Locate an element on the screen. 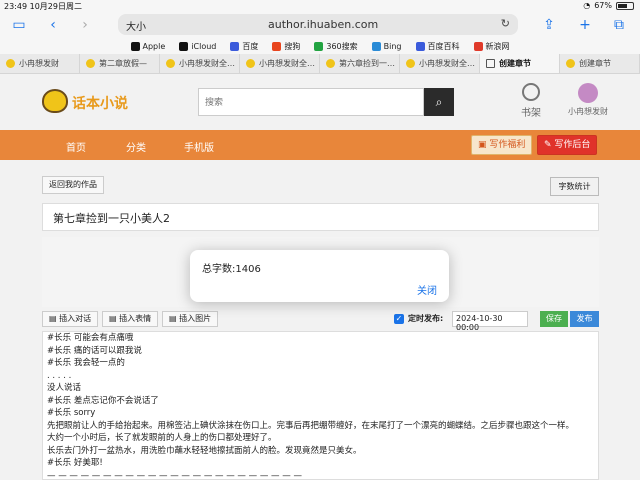 The width and height of the screenshot is (640, 480). reader-size-text: 大小 is located at coordinates (136, 25).